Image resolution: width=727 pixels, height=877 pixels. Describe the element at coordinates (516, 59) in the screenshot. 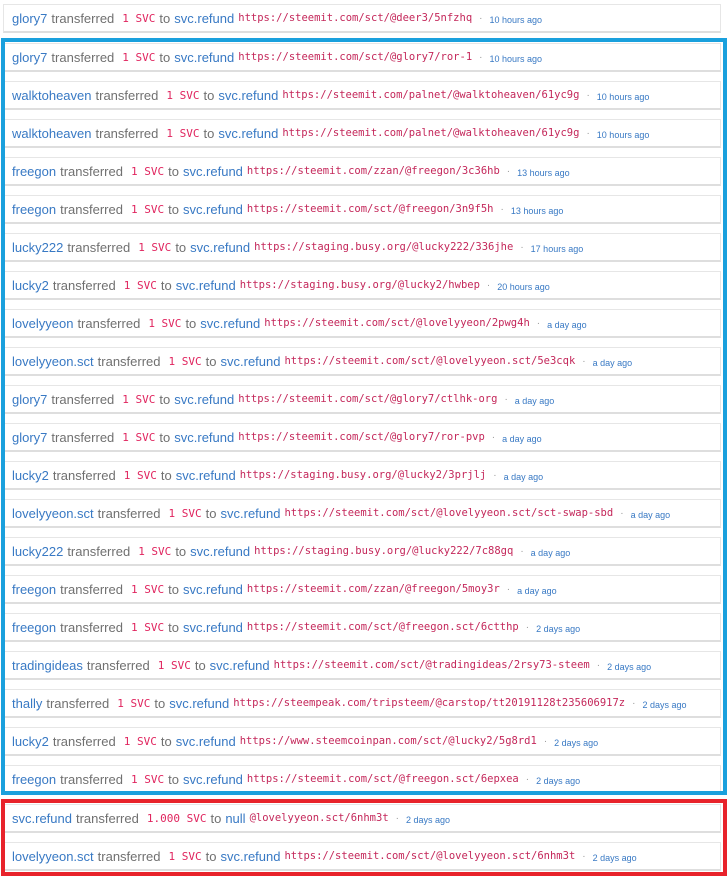

I see `timestamp: 10 hours ago` at that location.